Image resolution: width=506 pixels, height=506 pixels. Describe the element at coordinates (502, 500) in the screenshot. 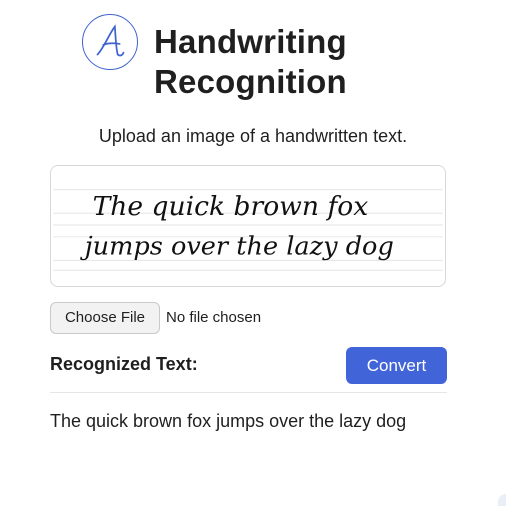

I see `page-corner-decoration` at that location.